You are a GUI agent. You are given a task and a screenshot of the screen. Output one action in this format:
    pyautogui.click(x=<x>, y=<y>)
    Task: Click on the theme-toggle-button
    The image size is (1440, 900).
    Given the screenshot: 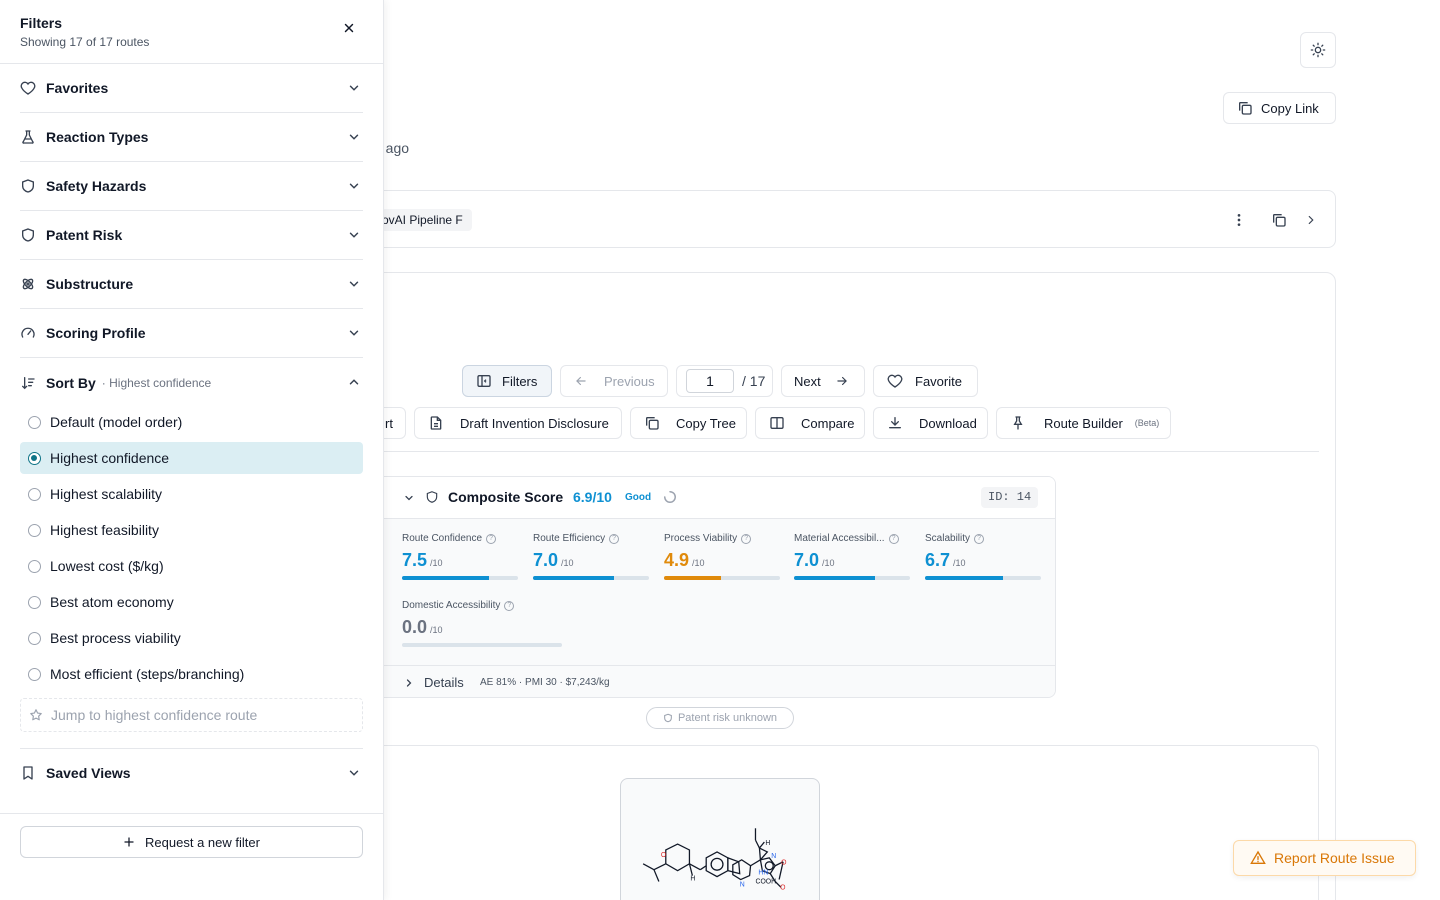 What is the action you would take?
    pyautogui.click(x=1318, y=50)
    